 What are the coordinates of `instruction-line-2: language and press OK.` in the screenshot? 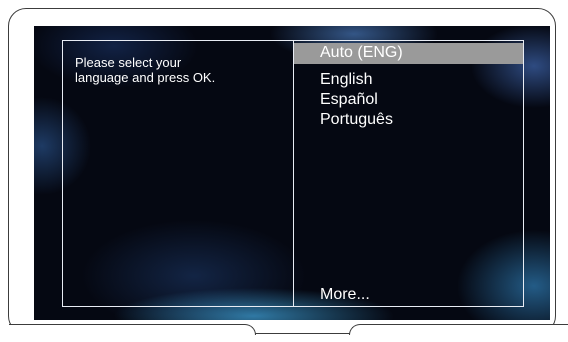 It's located at (145, 77).